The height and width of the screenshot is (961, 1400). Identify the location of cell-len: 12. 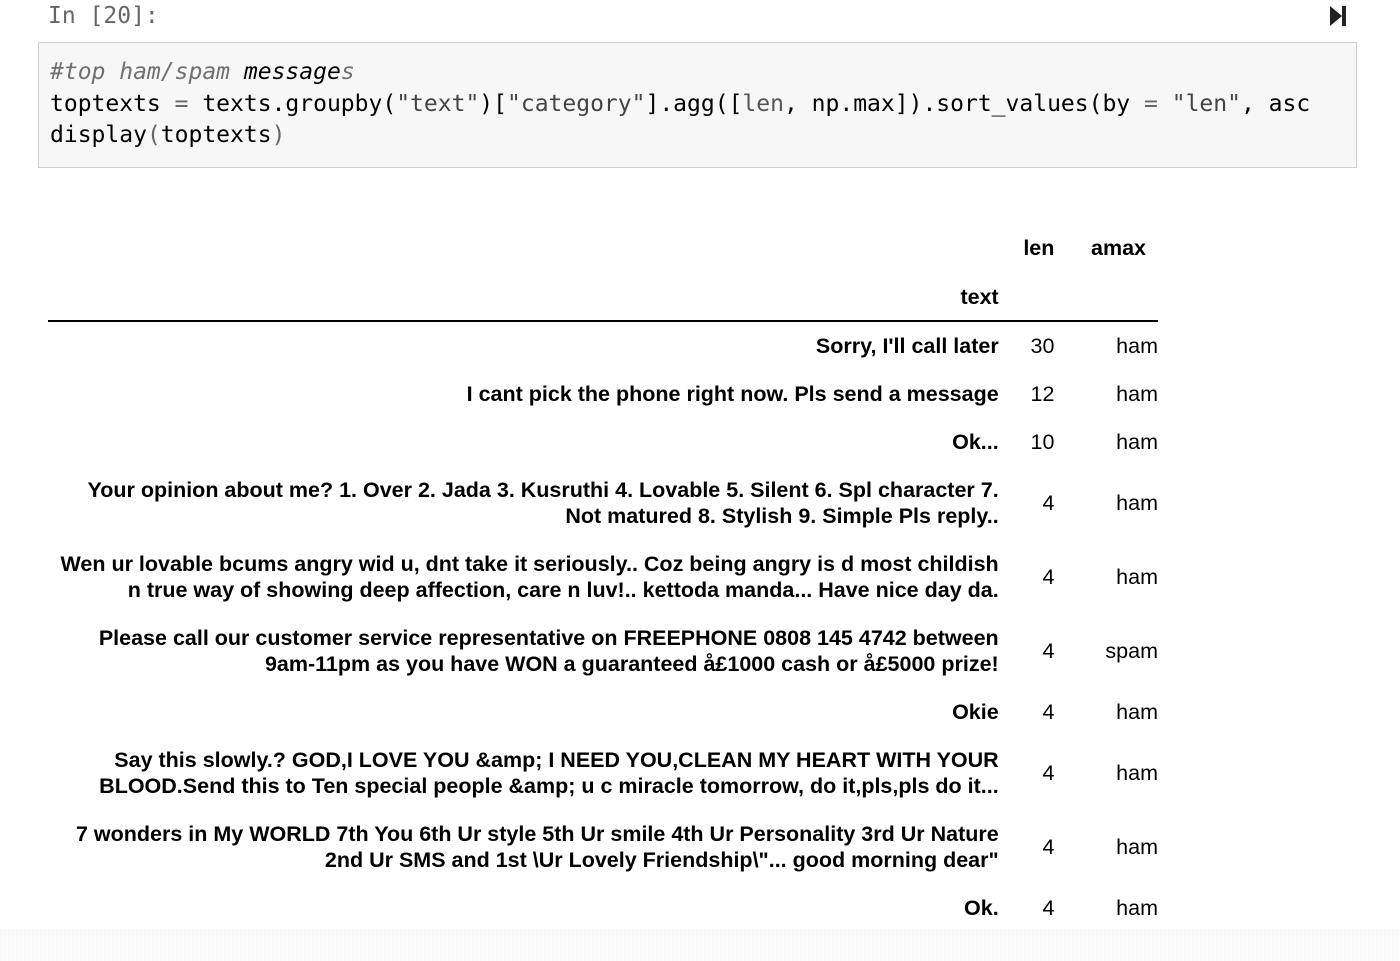
(1042, 393).